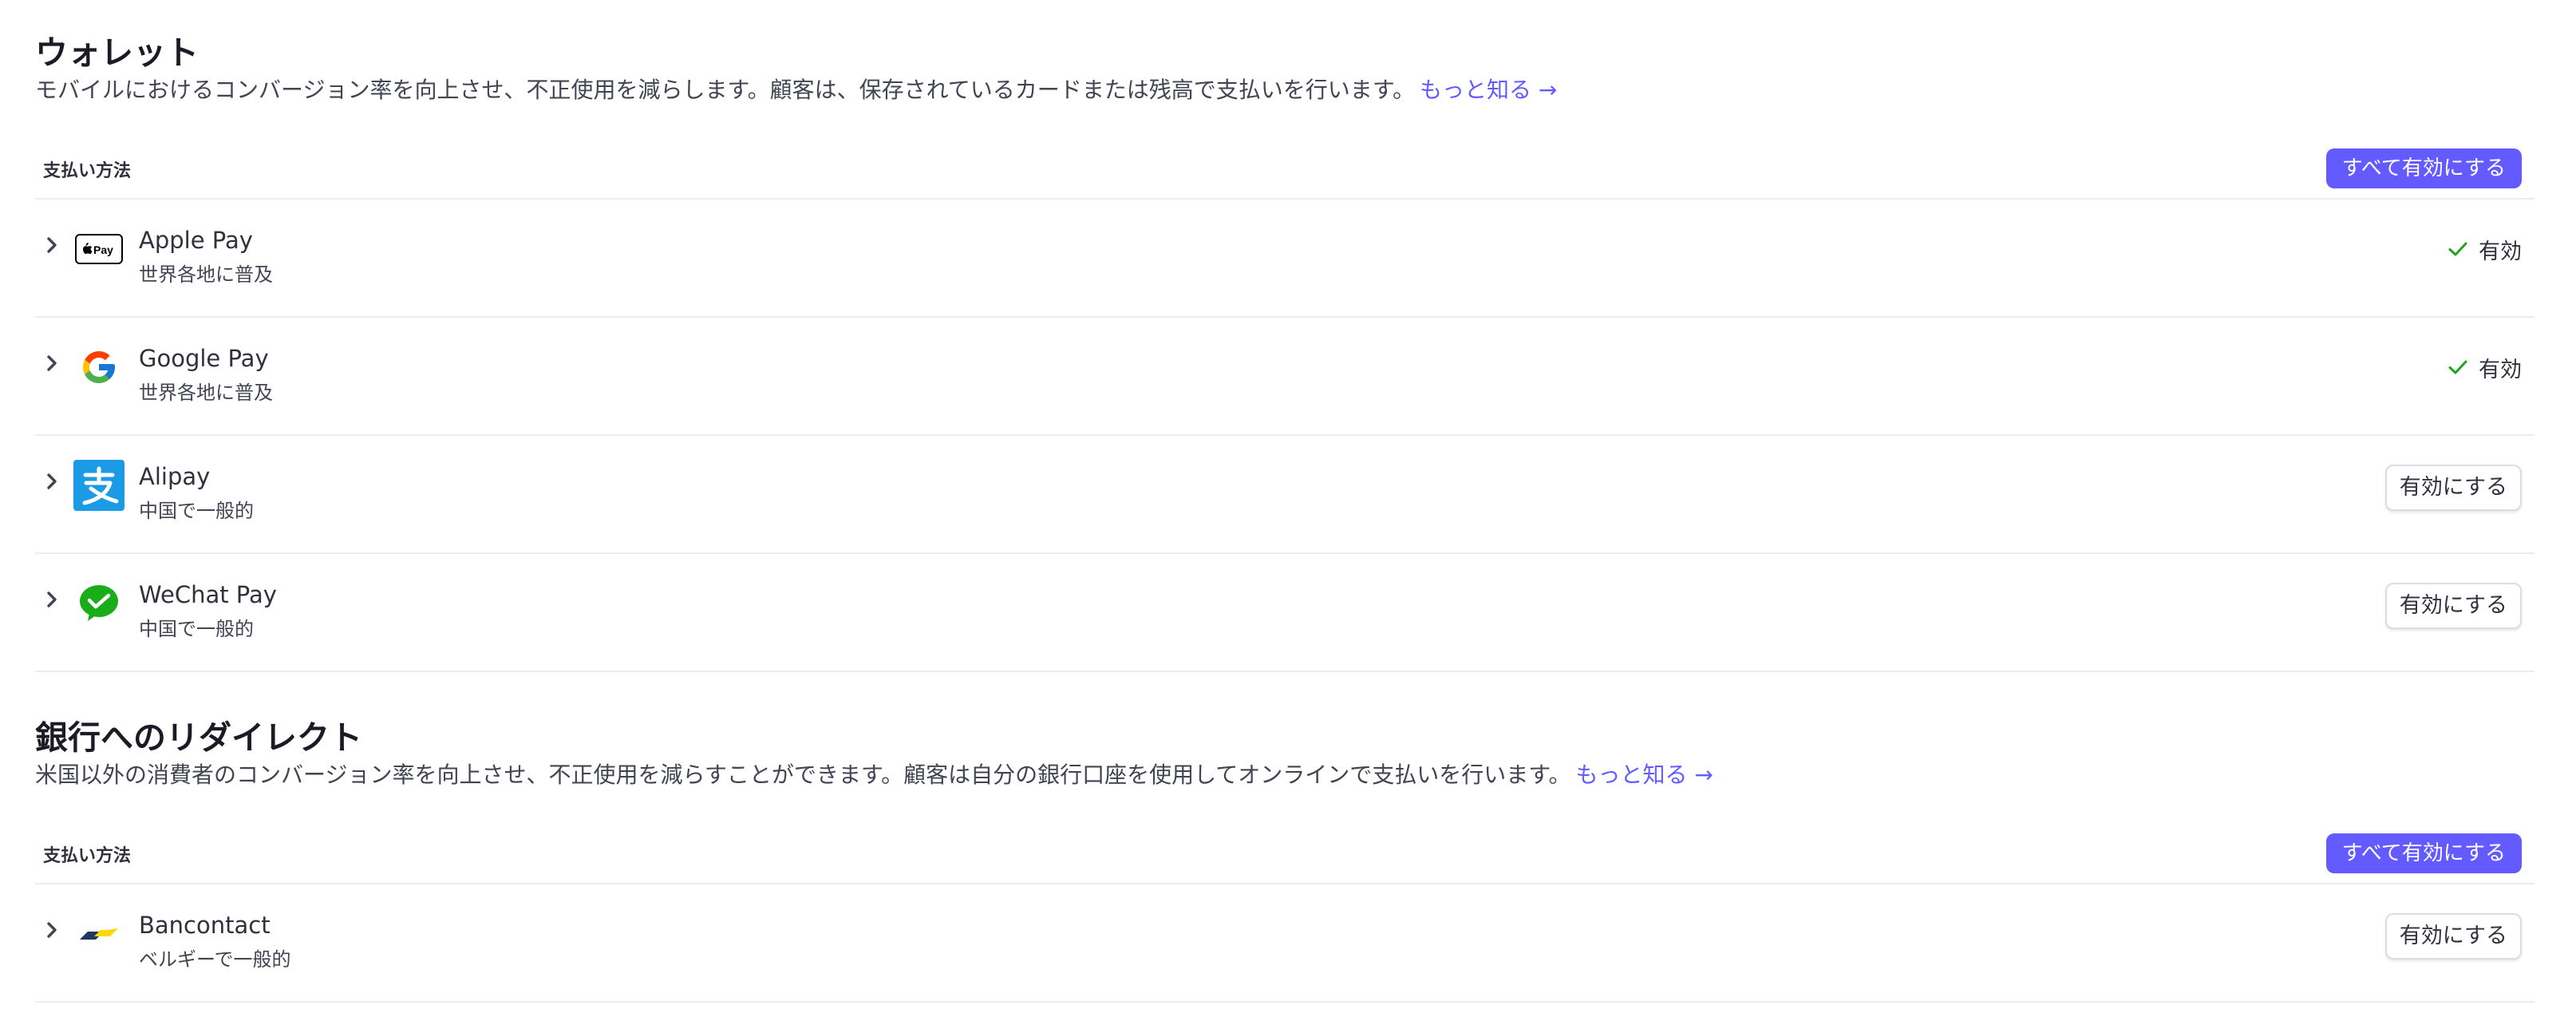 The height and width of the screenshot is (1017, 2576). Describe the element at coordinates (1644, 775) in the screenshot. I see `bank-redirects-learn-more-link: もっと知る →` at that location.